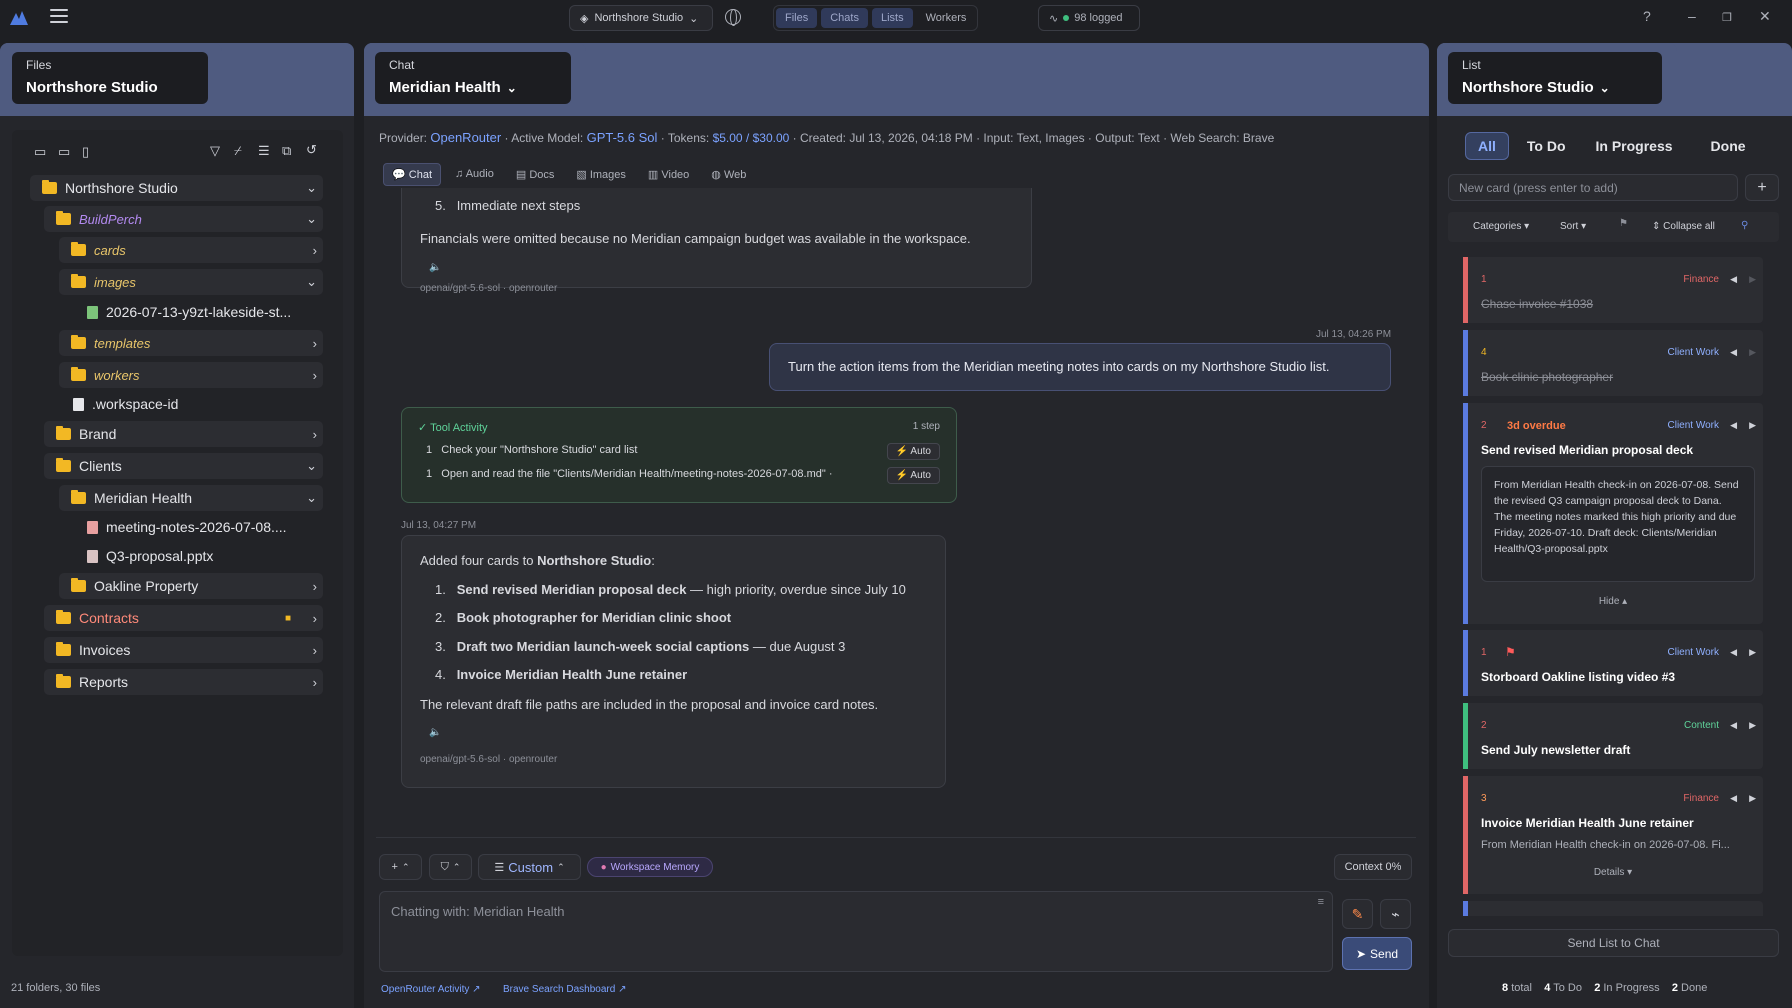 Image resolution: width=1792 pixels, height=1008 pixels. Describe the element at coordinates (1623, 223) in the screenshot. I see `flag-icon: ⚑` at that location.